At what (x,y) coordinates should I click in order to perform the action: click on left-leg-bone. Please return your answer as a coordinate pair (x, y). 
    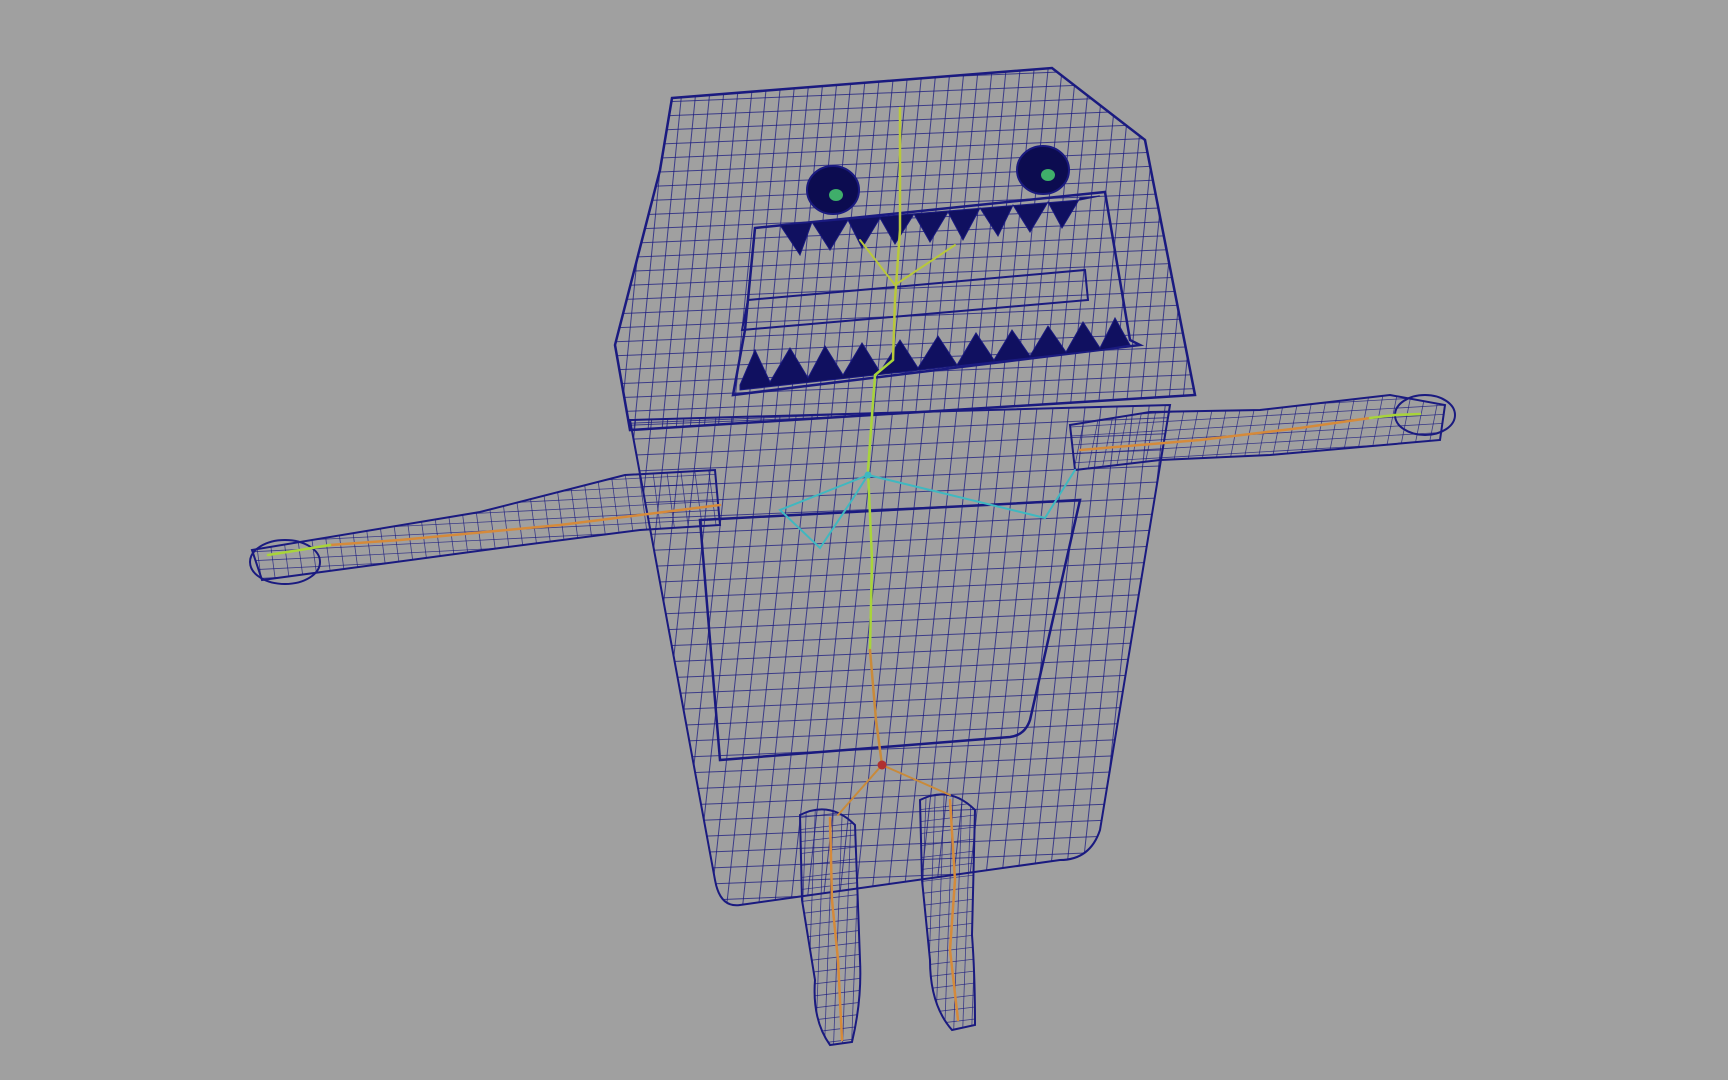
    Looking at the image, I should click on (836, 929).